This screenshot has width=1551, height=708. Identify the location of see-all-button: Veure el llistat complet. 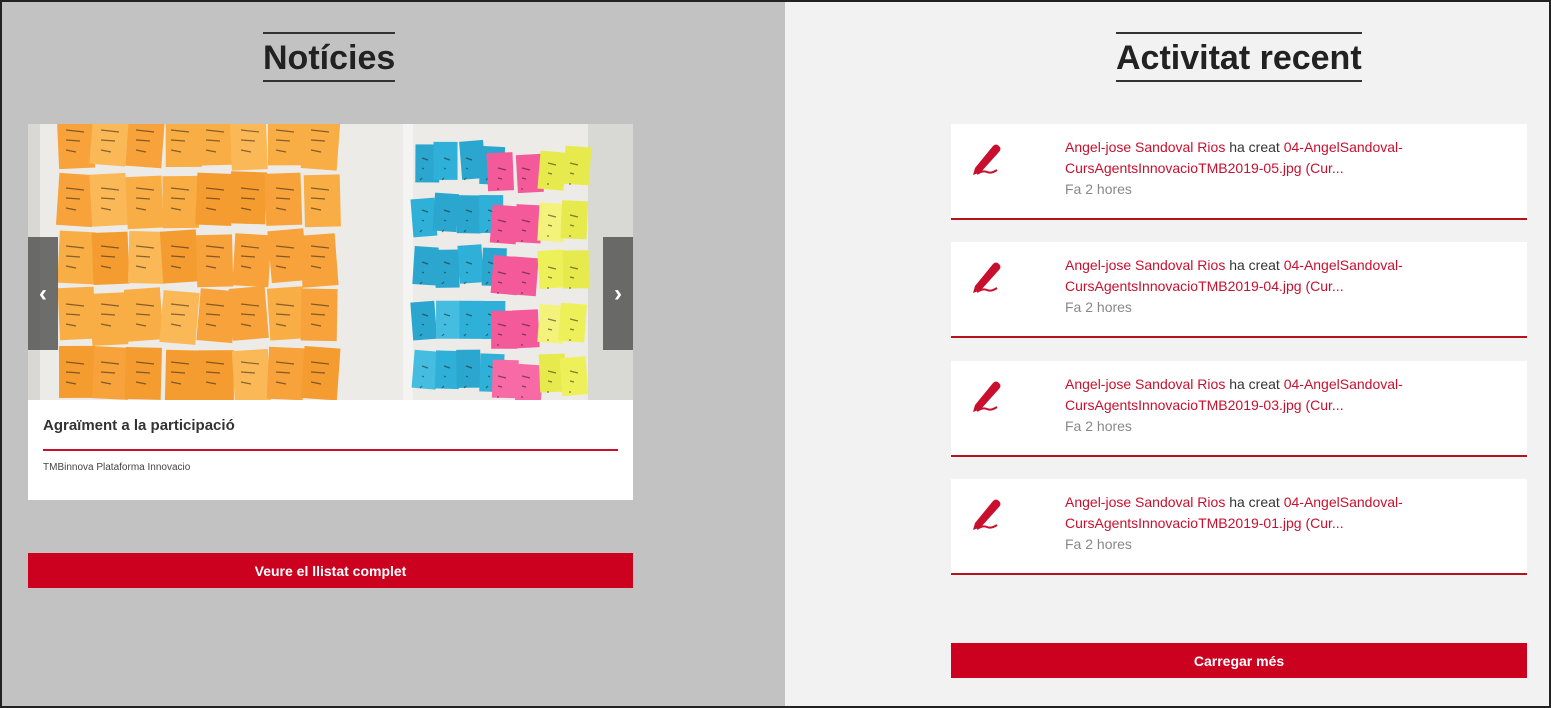
(330, 570).